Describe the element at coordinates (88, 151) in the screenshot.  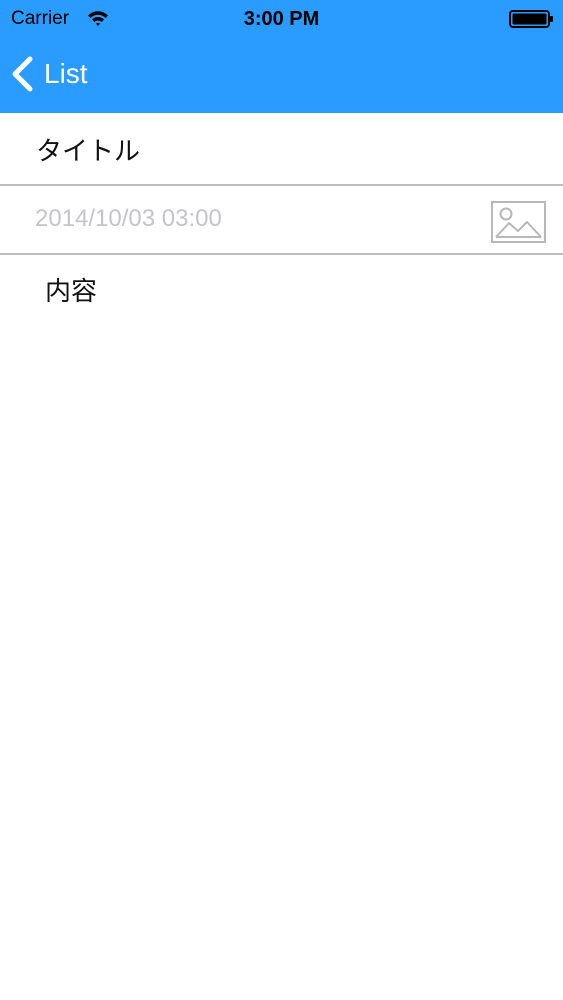
I see `title-field: タイトル` at that location.